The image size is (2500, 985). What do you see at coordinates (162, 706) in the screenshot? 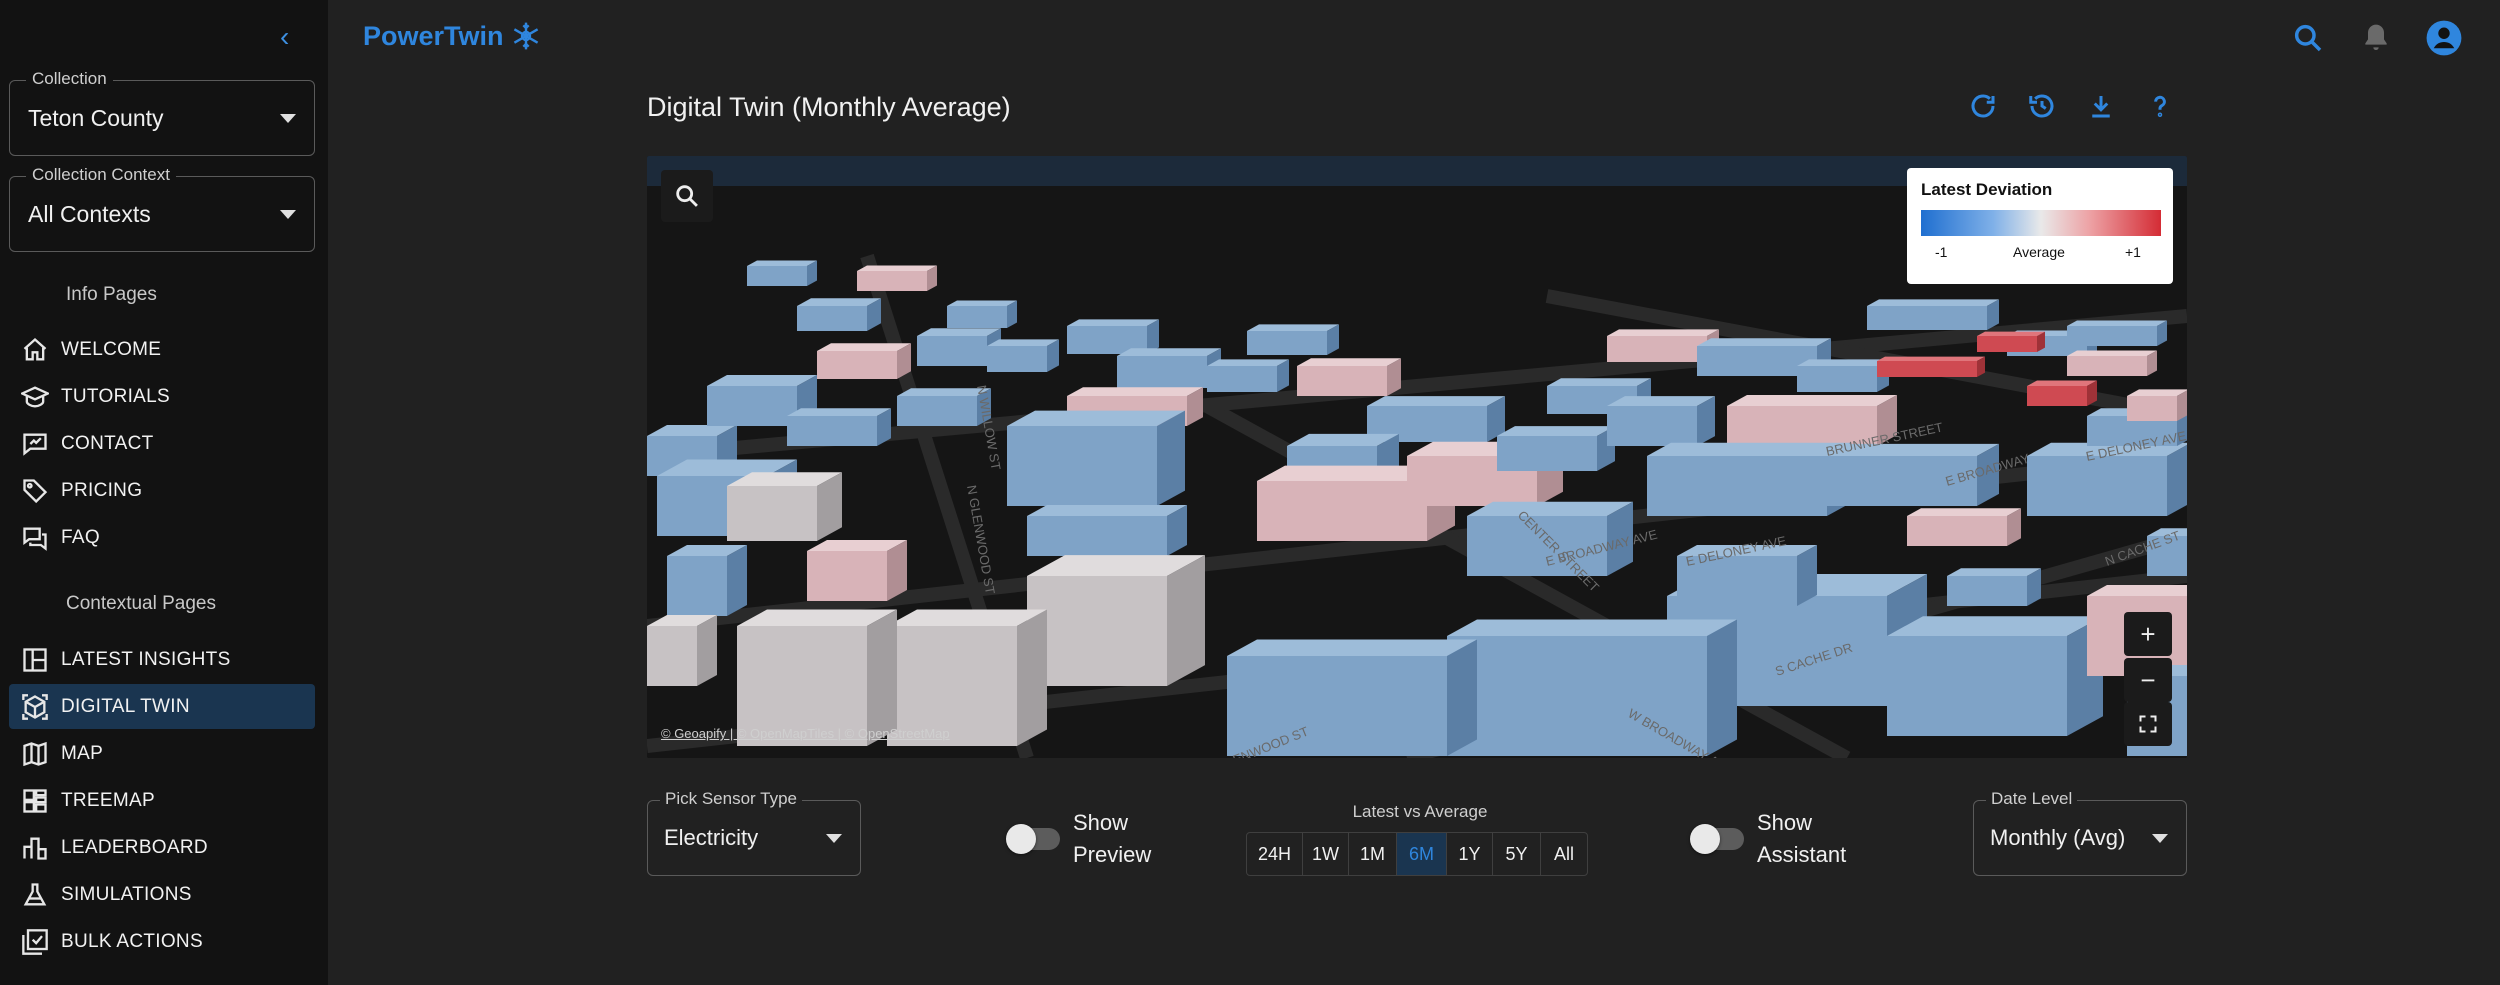
I see `sidebar-item-digital-twin: DIGITAL TWIN` at bounding box center [162, 706].